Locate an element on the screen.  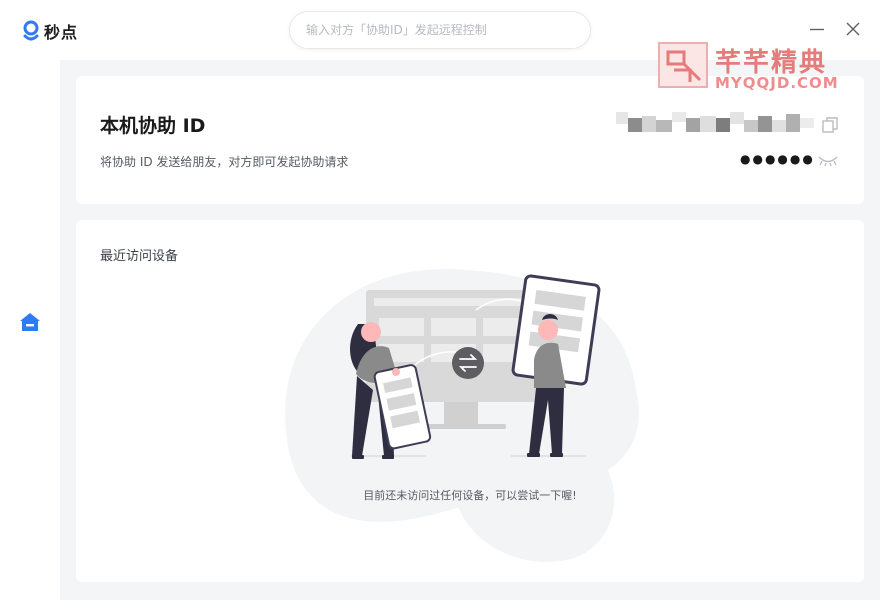
empty-state-text: 目前还未访问过任何设备，可以尝试一下喔! is located at coordinates (470, 495).